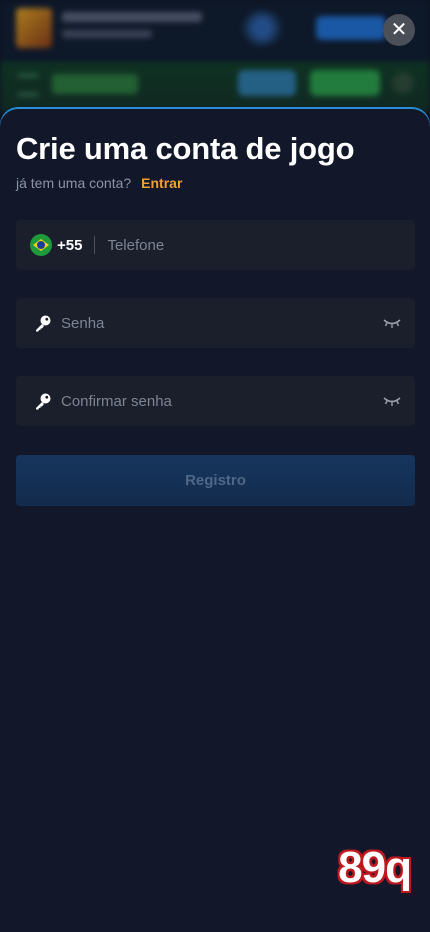  Describe the element at coordinates (403, 83) in the screenshot. I see `background-icon` at that location.